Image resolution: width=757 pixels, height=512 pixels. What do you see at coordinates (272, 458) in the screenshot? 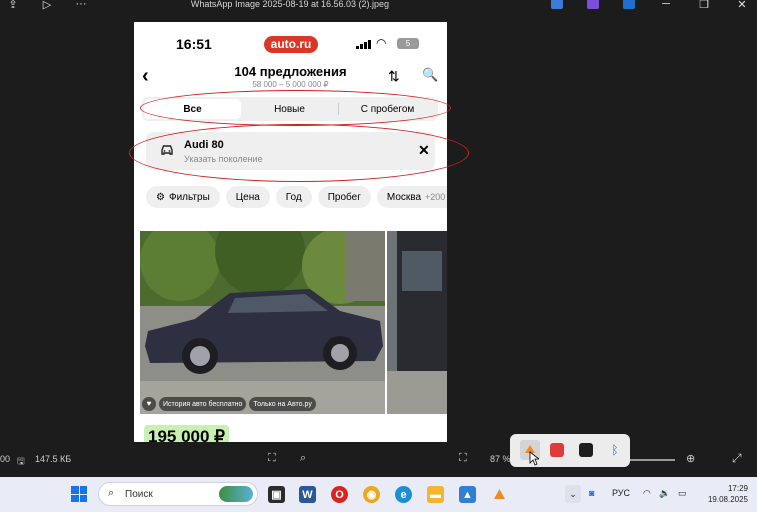
I see `scan-icon: ⛶` at bounding box center [272, 458].